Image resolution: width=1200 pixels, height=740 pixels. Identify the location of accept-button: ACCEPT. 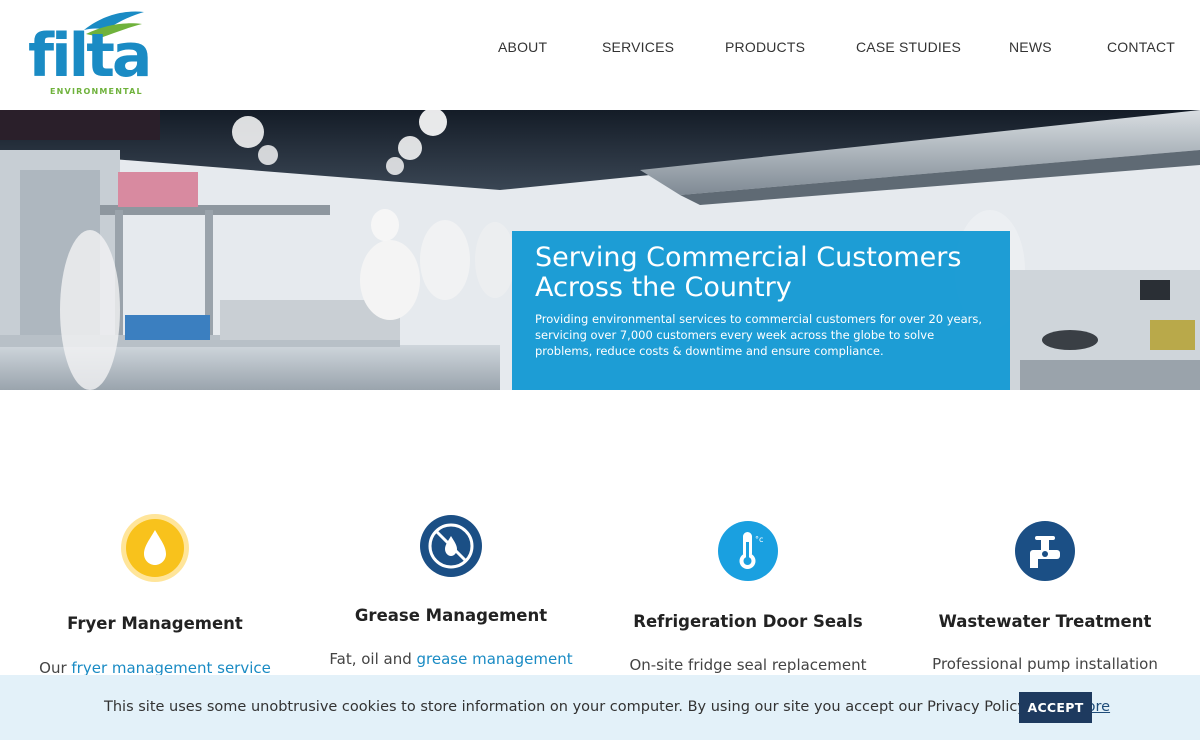
(1055, 707).